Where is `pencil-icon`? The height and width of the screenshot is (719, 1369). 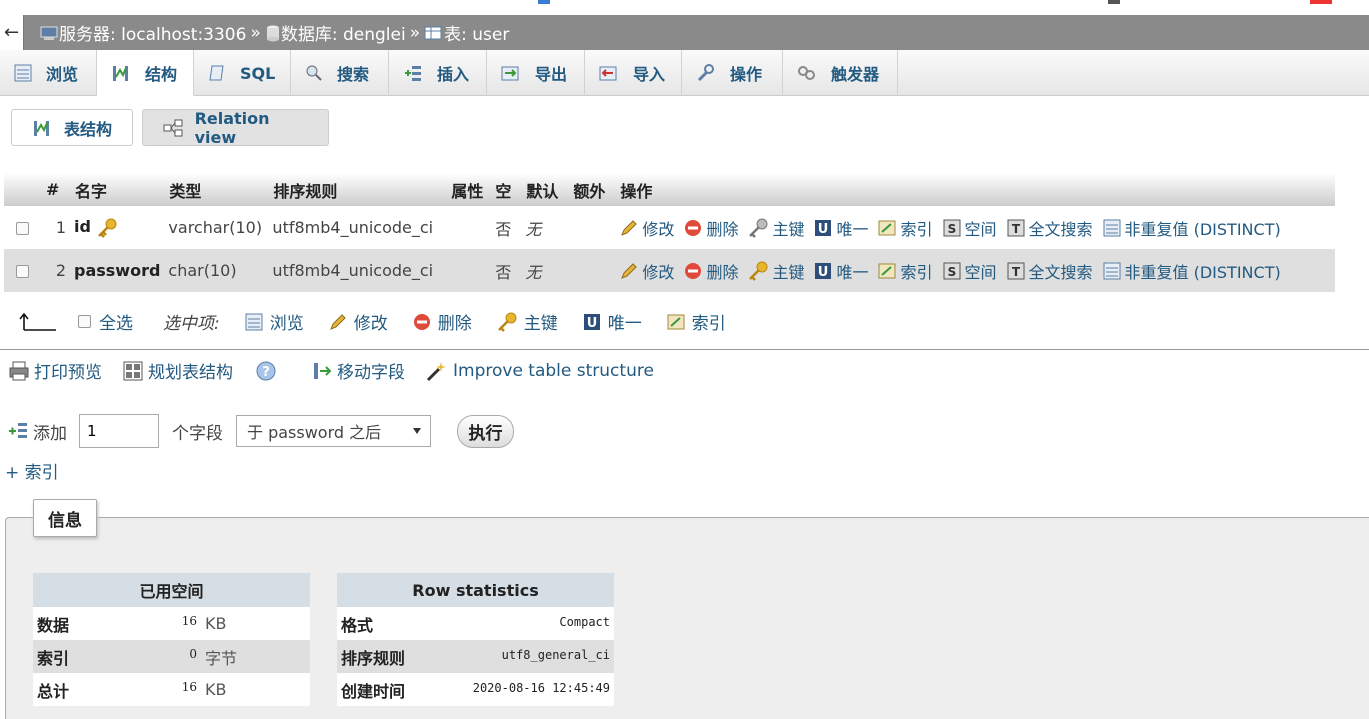
pencil-icon is located at coordinates (337, 321).